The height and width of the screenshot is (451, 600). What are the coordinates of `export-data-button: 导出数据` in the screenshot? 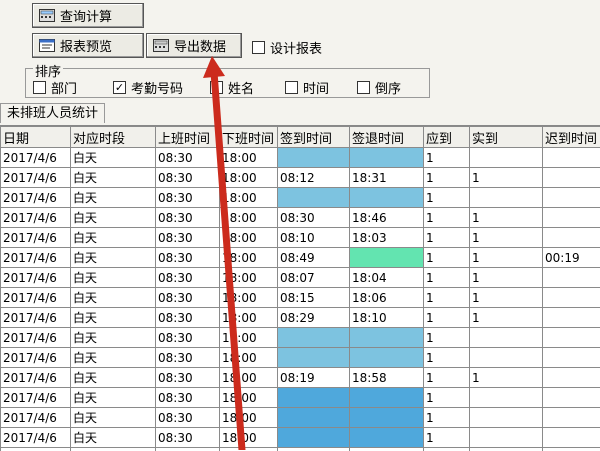 It's located at (194, 45).